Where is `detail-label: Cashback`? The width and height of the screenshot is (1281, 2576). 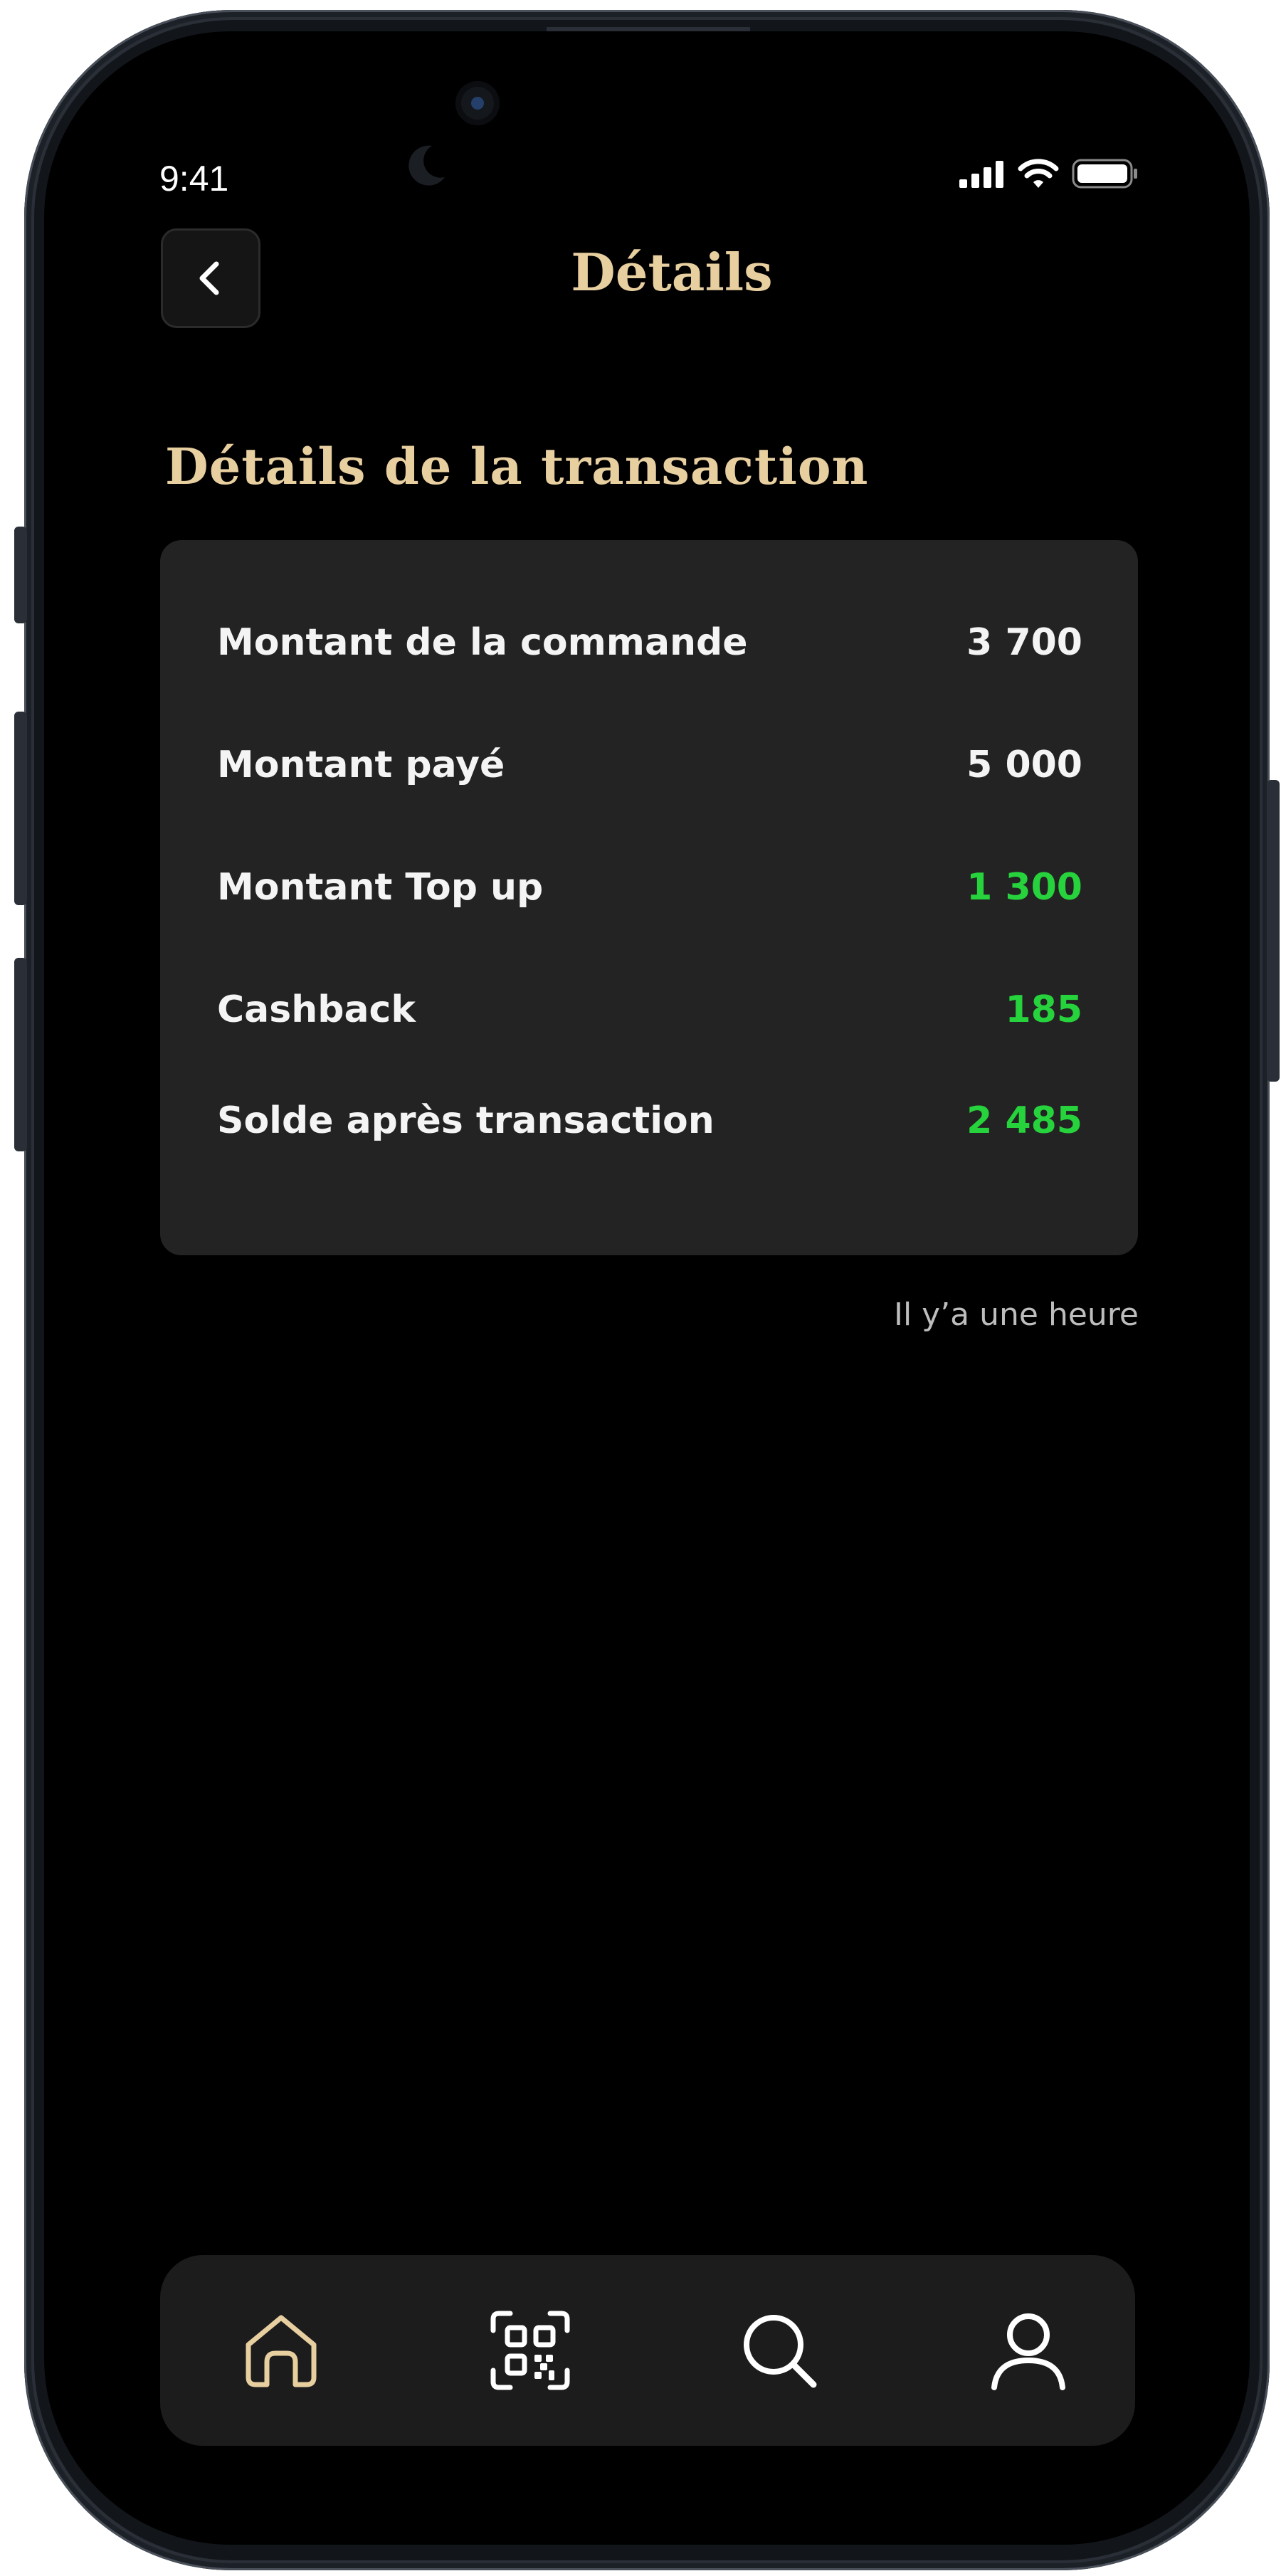 detail-label: Cashback is located at coordinates (316, 1009).